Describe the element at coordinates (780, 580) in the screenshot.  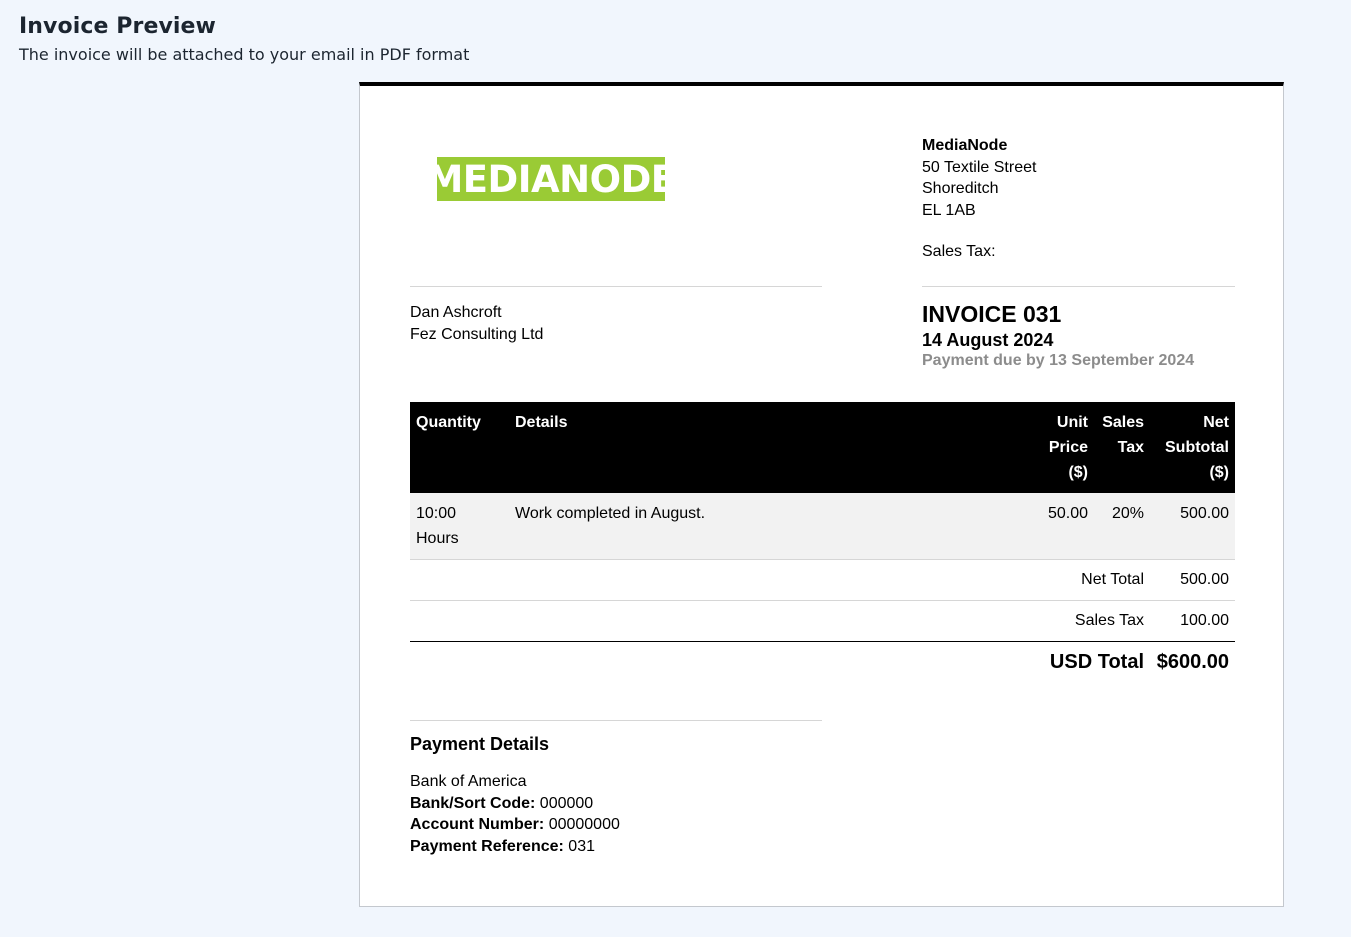
I see `net-total-label: Net Total` at that location.